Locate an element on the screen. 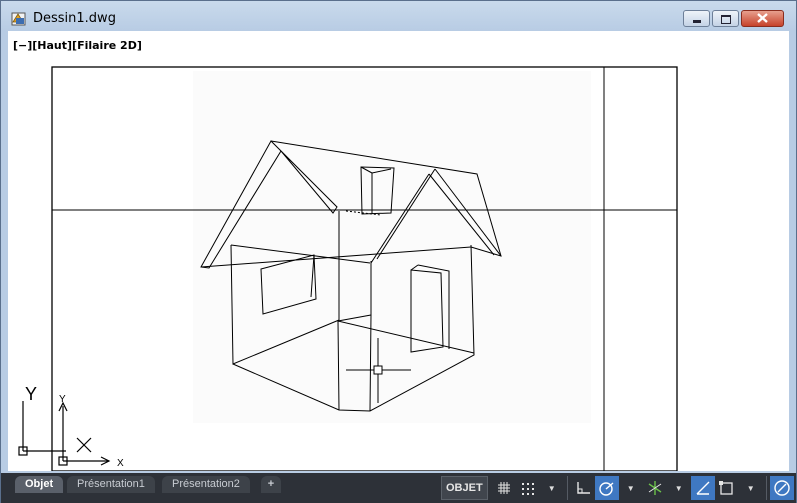  title-bar: Dessin1.dwg is located at coordinates (398, 16).